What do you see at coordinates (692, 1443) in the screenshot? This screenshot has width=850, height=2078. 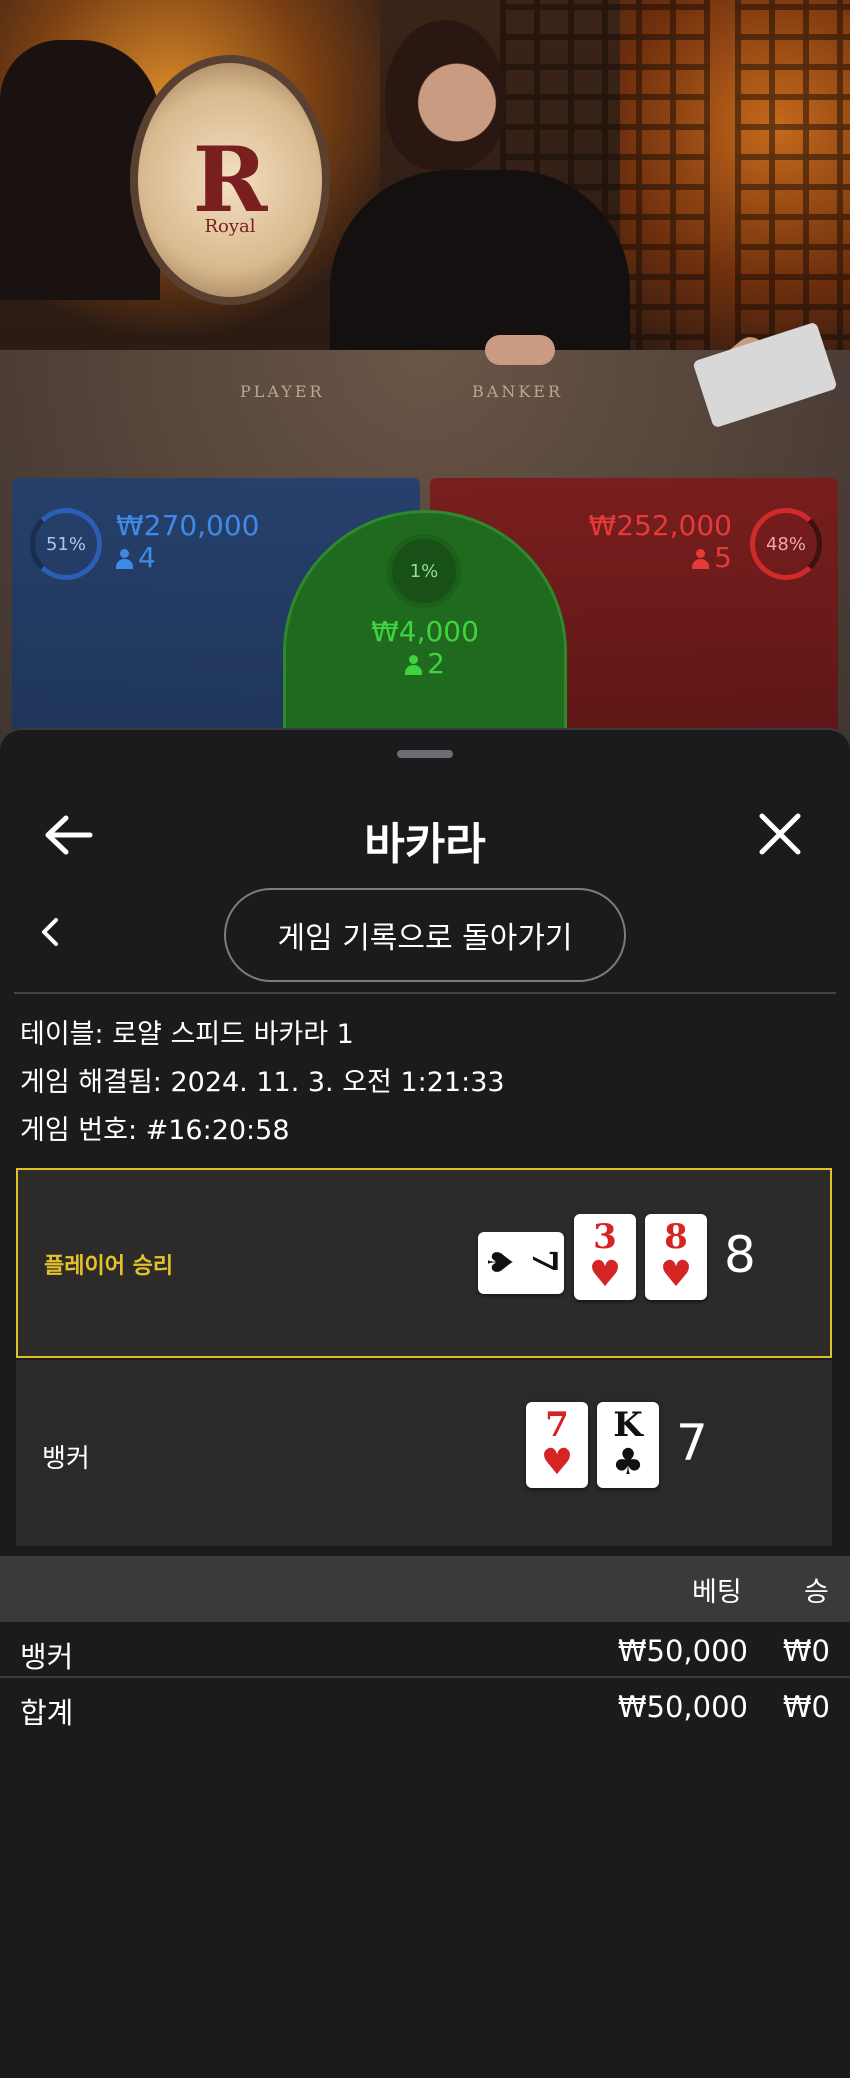 I see `banker-score: 7` at bounding box center [692, 1443].